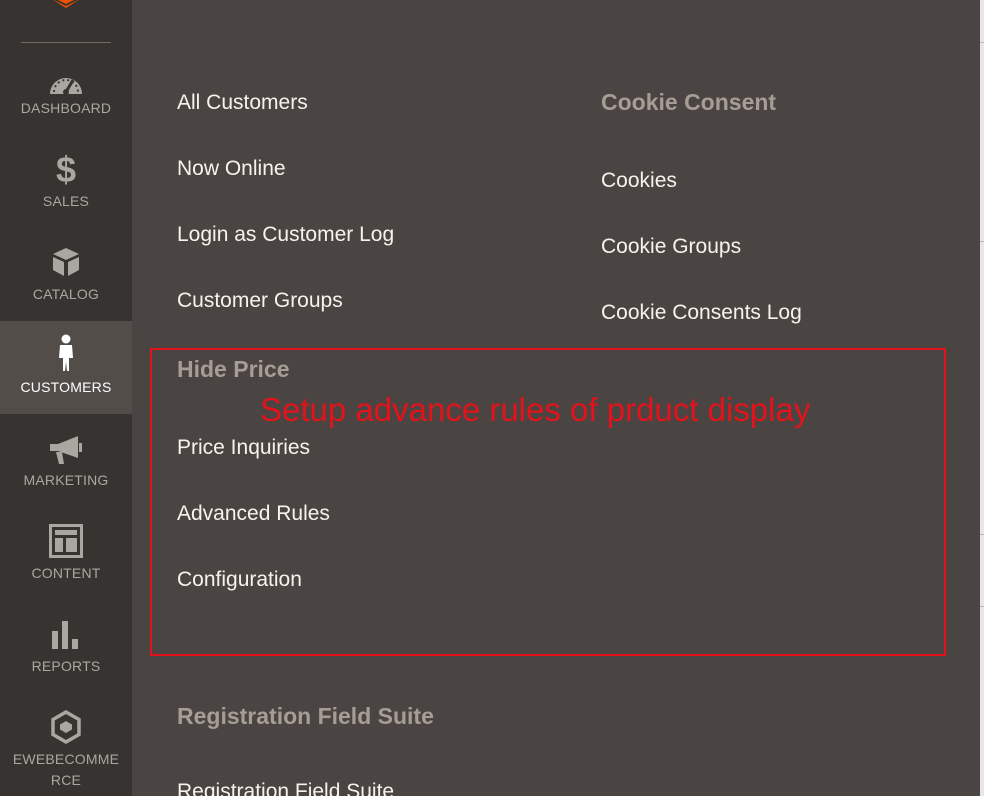  What do you see at coordinates (66, 561) in the screenshot?
I see `sidebar-item-content: CONTENT` at bounding box center [66, 561].